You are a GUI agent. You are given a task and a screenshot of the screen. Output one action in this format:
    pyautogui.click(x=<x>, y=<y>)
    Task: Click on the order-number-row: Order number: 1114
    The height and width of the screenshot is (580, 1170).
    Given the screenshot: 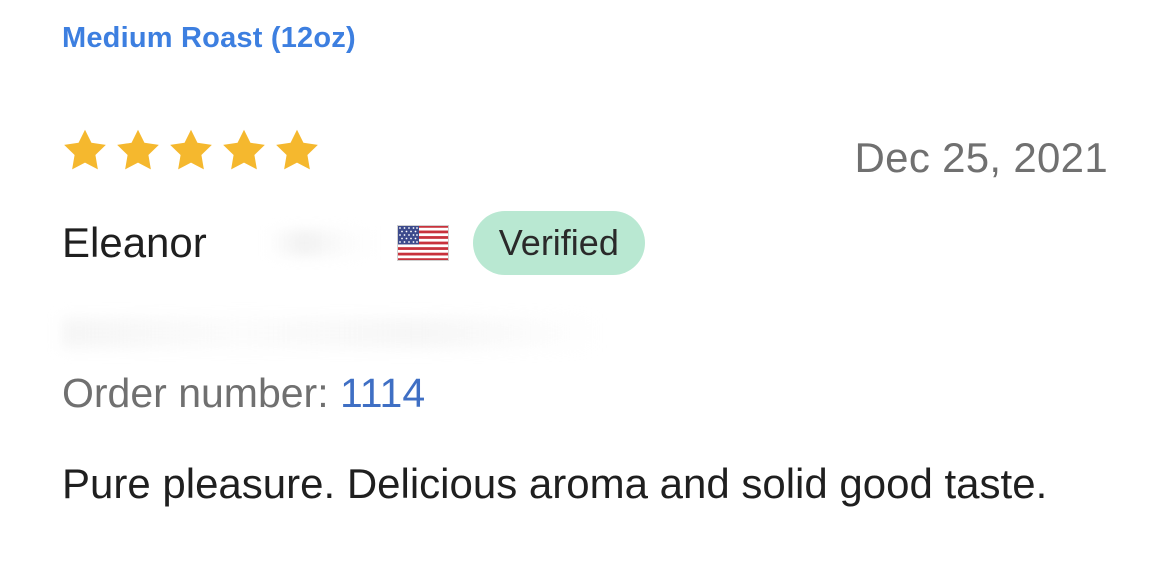 What is the action you would take?
    pyautogui.click(x=243, y=393)
    